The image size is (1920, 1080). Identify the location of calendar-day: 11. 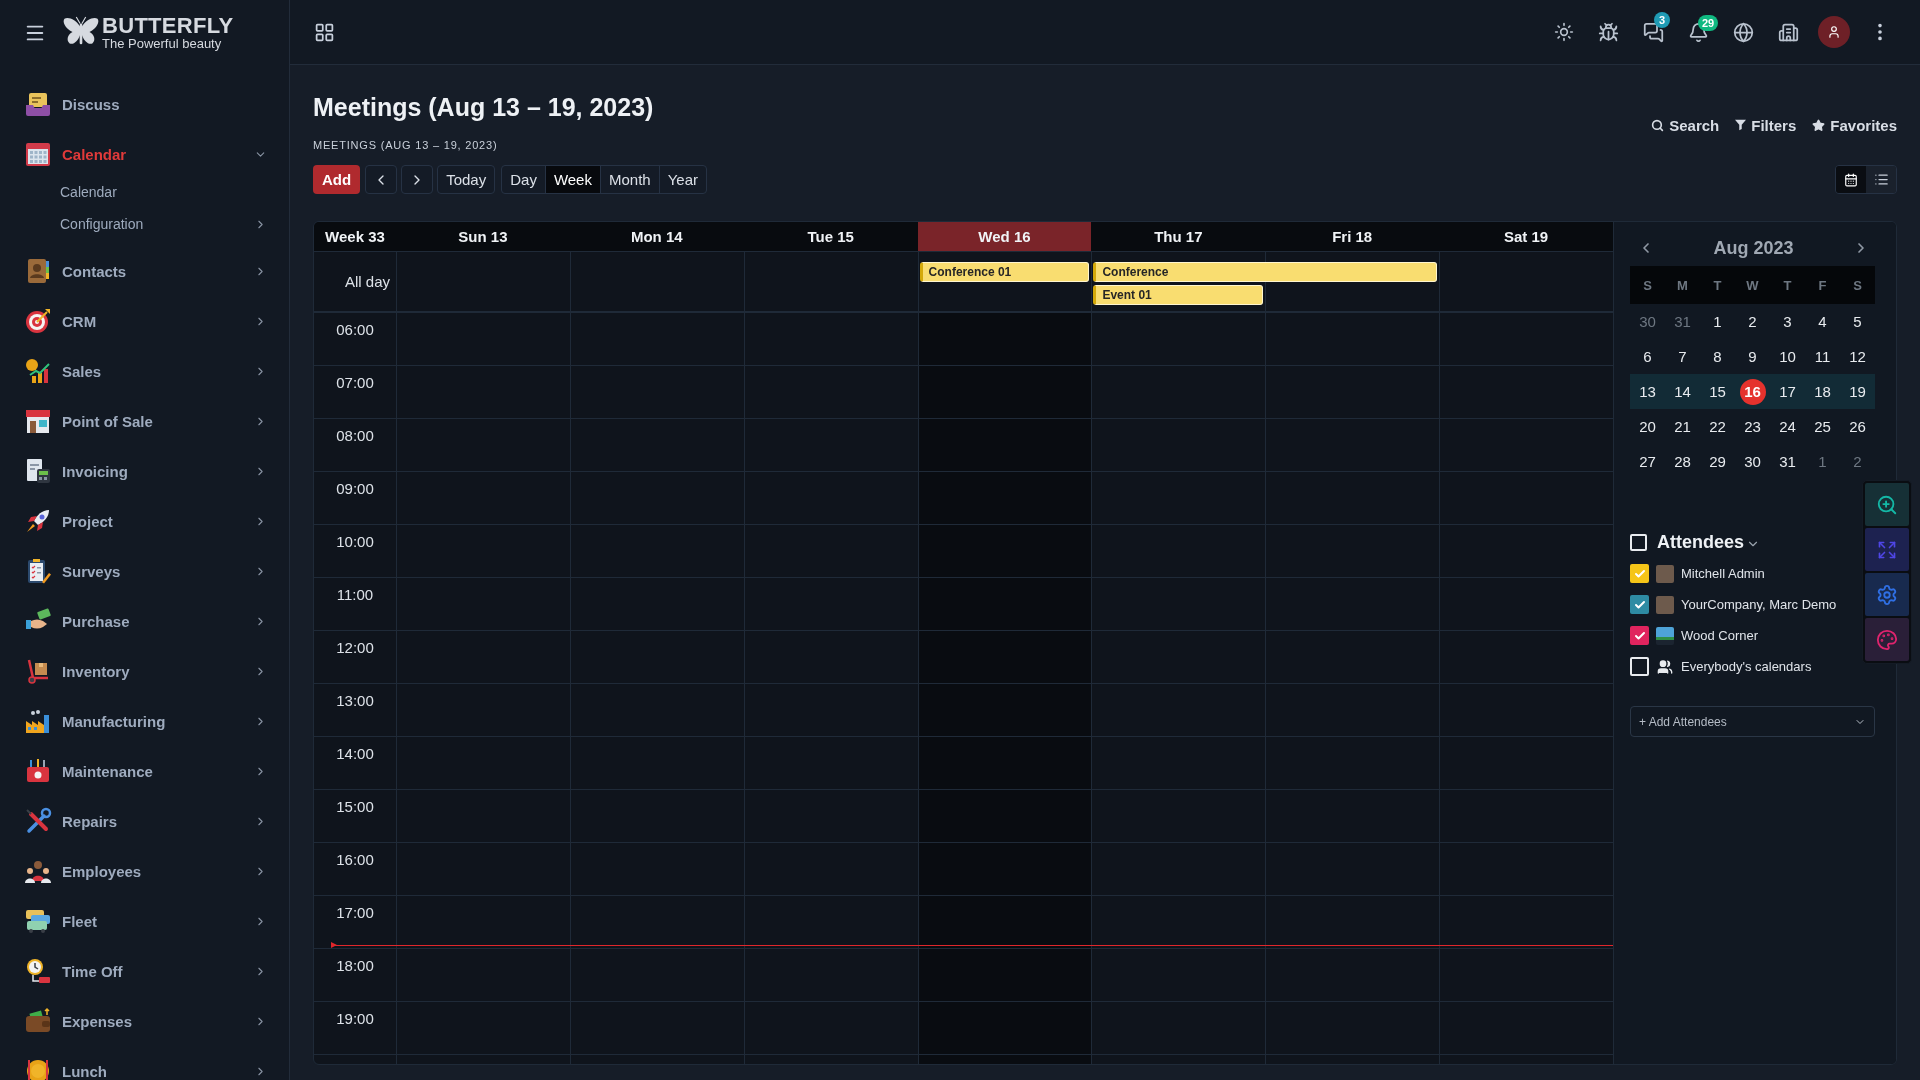
(1822, 356).